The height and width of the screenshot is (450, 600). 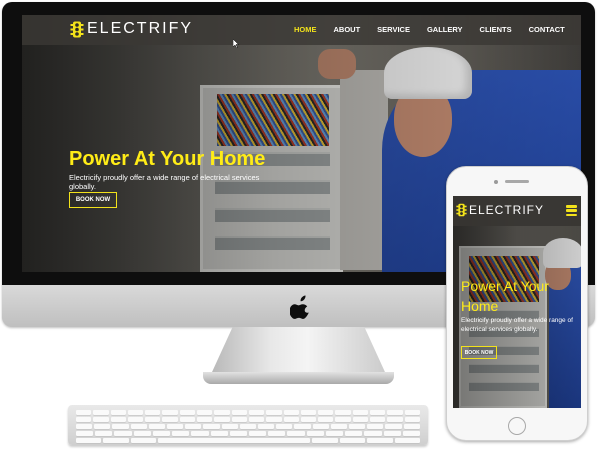 I want to click on brand-name: ELECTRIFY, so click(x=140, y=28).